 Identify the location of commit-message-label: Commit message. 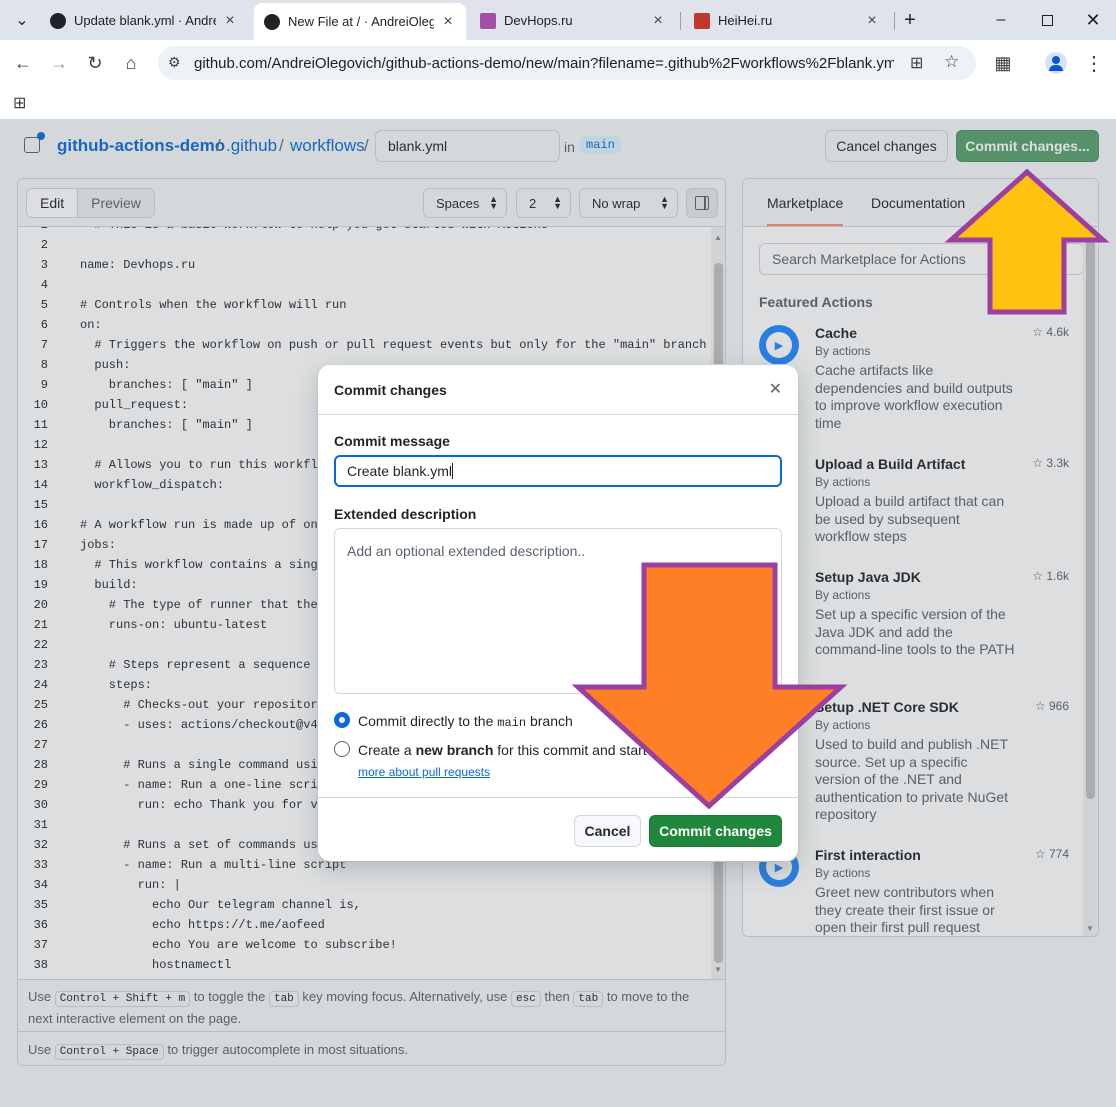
(392, 441).